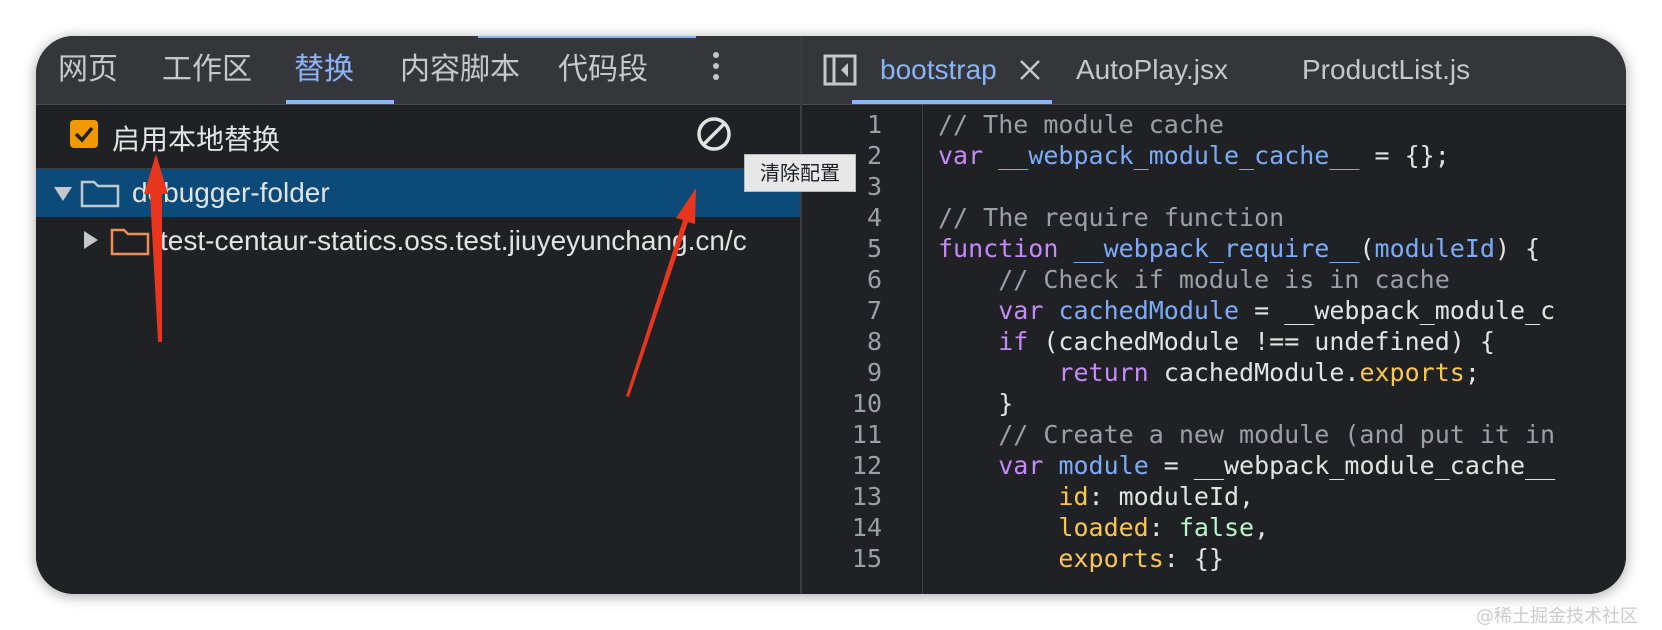  What do you see at coordinates (1352, 465) in the screenshot?
I see `code-token: = __webpack_module_cache__` at bounding box center [1352, 465].